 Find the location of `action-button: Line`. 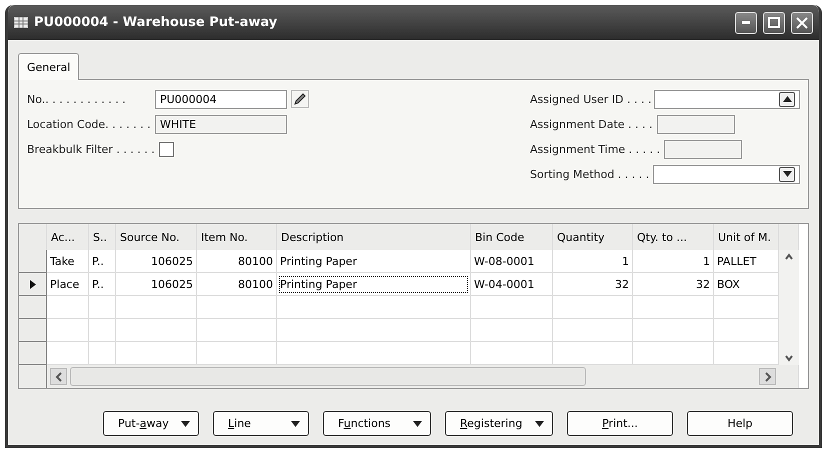

action-button: Line is located at coordinates (261, 423).